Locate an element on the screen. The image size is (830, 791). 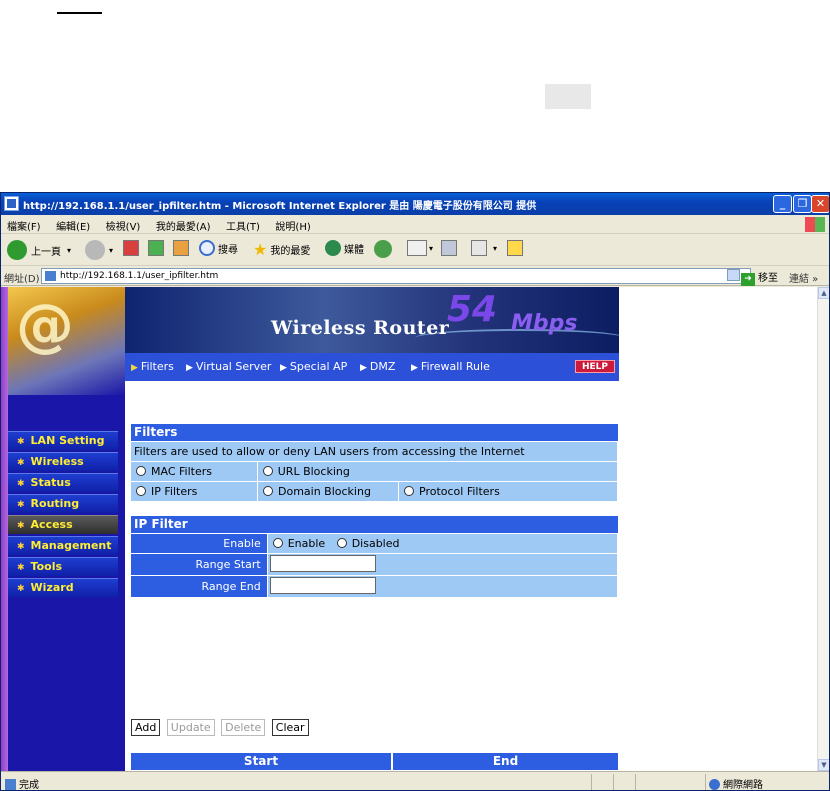
back-dropdown-icon: ▾ is located at coordinates (69, 250).